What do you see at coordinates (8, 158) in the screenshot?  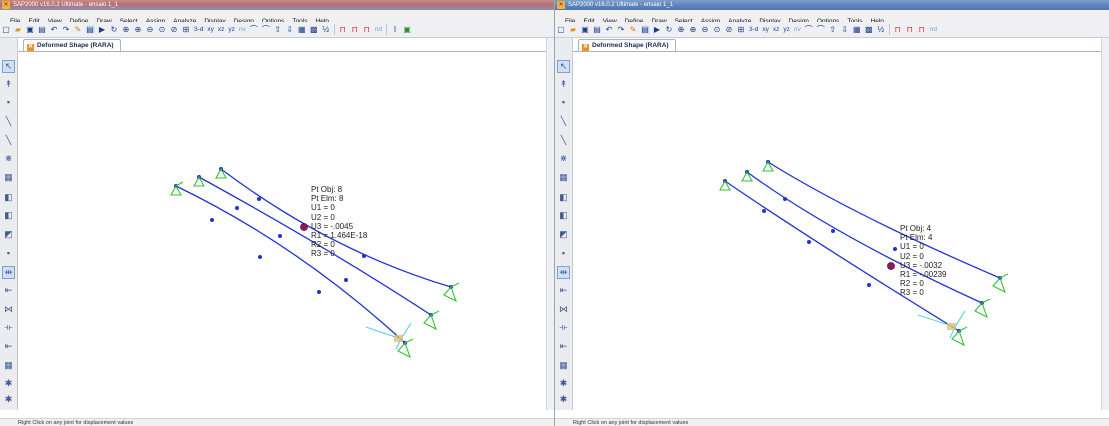 I see `draw-link-icon: ⋇` at bounding box center [8, 158].